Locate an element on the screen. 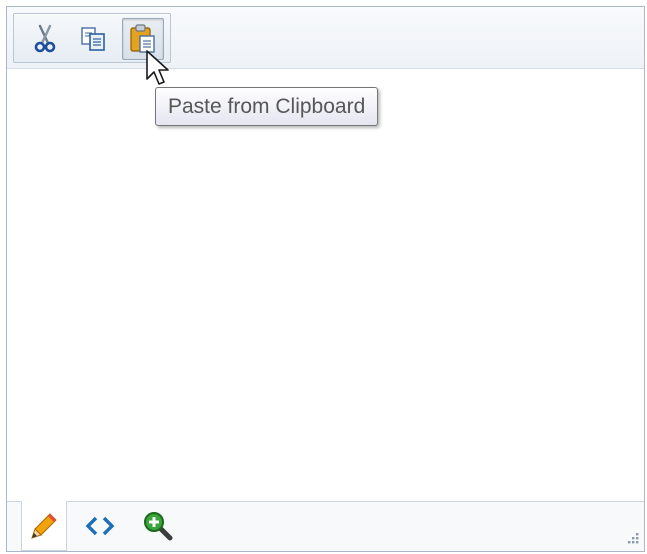 Image resolution: width=647 pixels, height=554 pixels. zoom-icon is located at coordinates (158, 526).